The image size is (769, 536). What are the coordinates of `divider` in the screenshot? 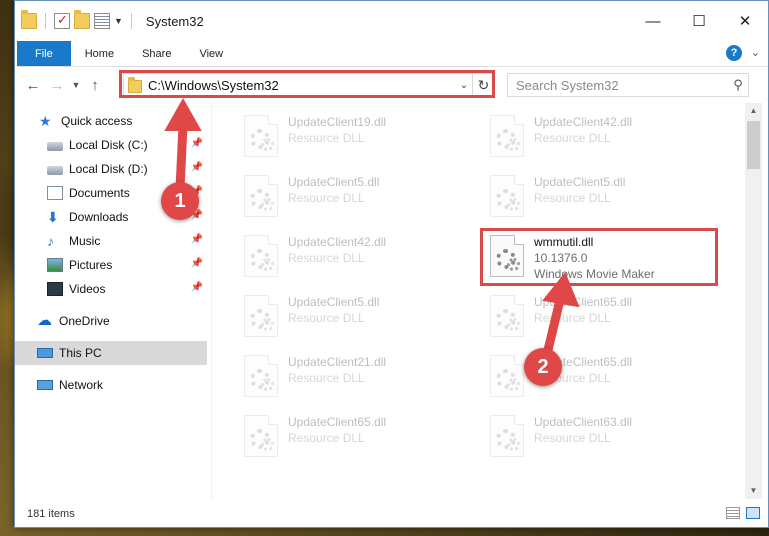 It's located at (45, 21).